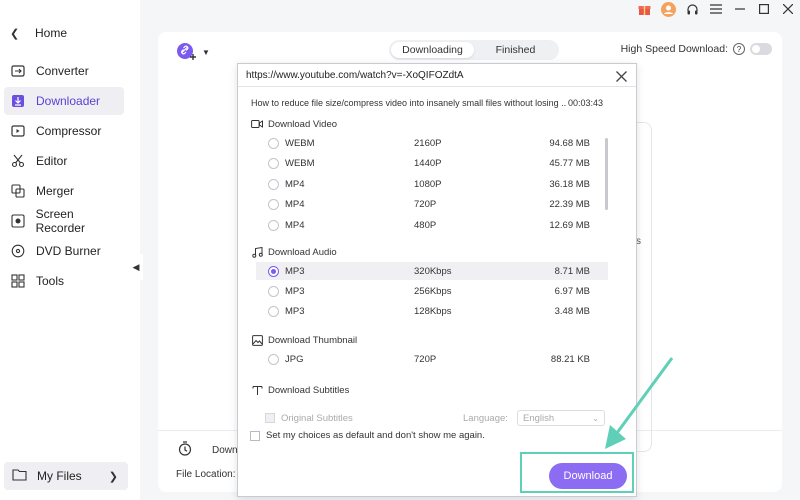  Describe the element at coordinates (66, 476) in the screenshot. I see `my-files-button: My Files ❯` at that location.